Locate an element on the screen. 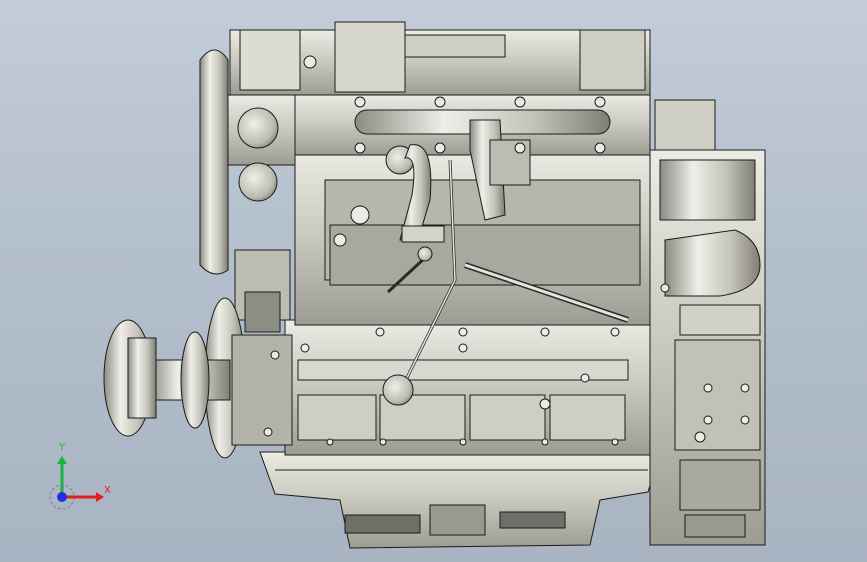 This screenshot has height=562, width=867. coordinate-triad: X Y is located at coordinates (84, 475).